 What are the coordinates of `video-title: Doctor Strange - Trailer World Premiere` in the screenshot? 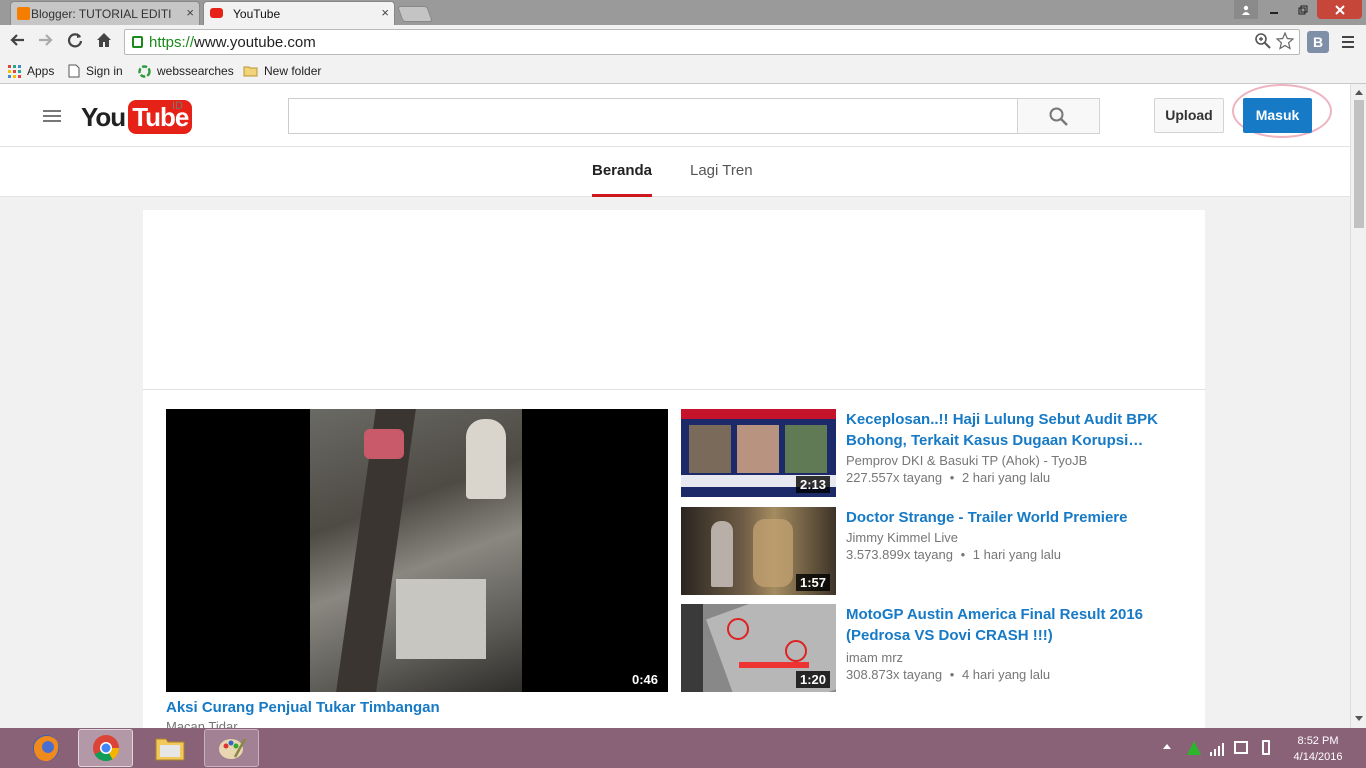 It's located at (1011, 517).